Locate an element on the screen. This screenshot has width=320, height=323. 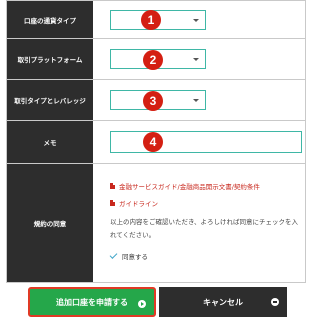
step-badge-2: 2 is located at coordinates (153, 60).